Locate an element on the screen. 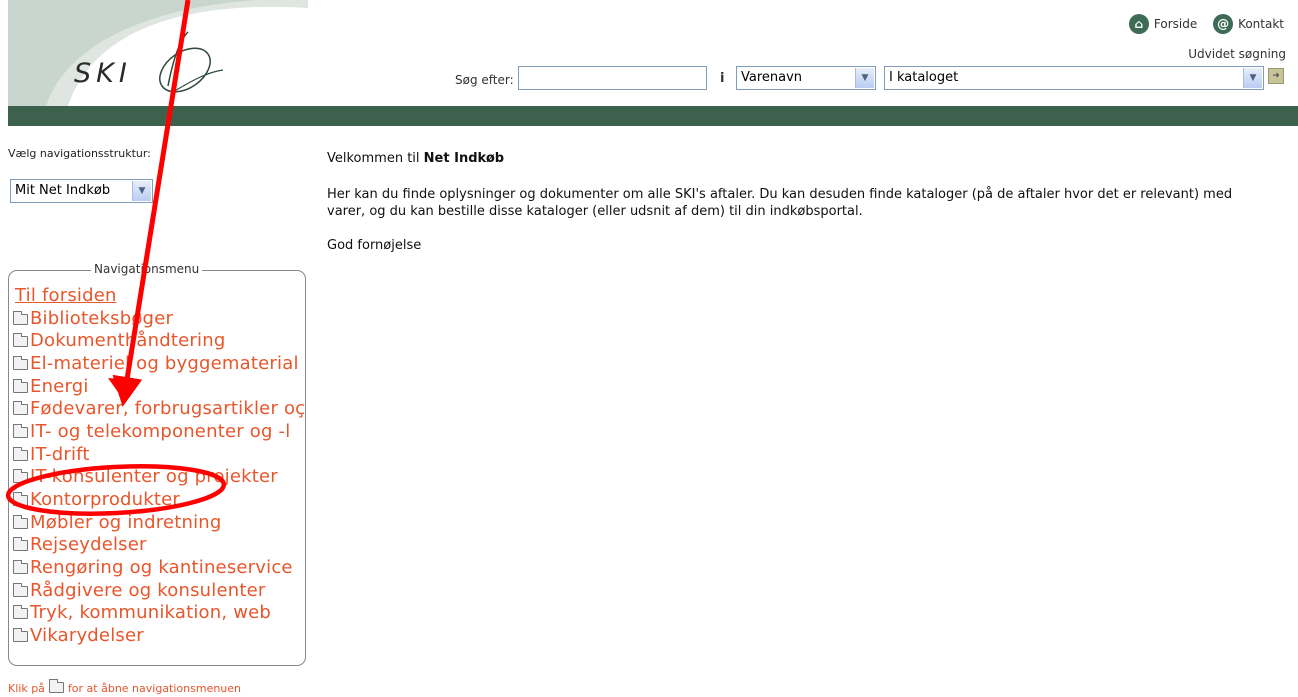 This screenshot has height=697, width=1298. nav-item-fodevarer: Fødevarer, forbrugsartikler oç is located at coordinates (178, 408).